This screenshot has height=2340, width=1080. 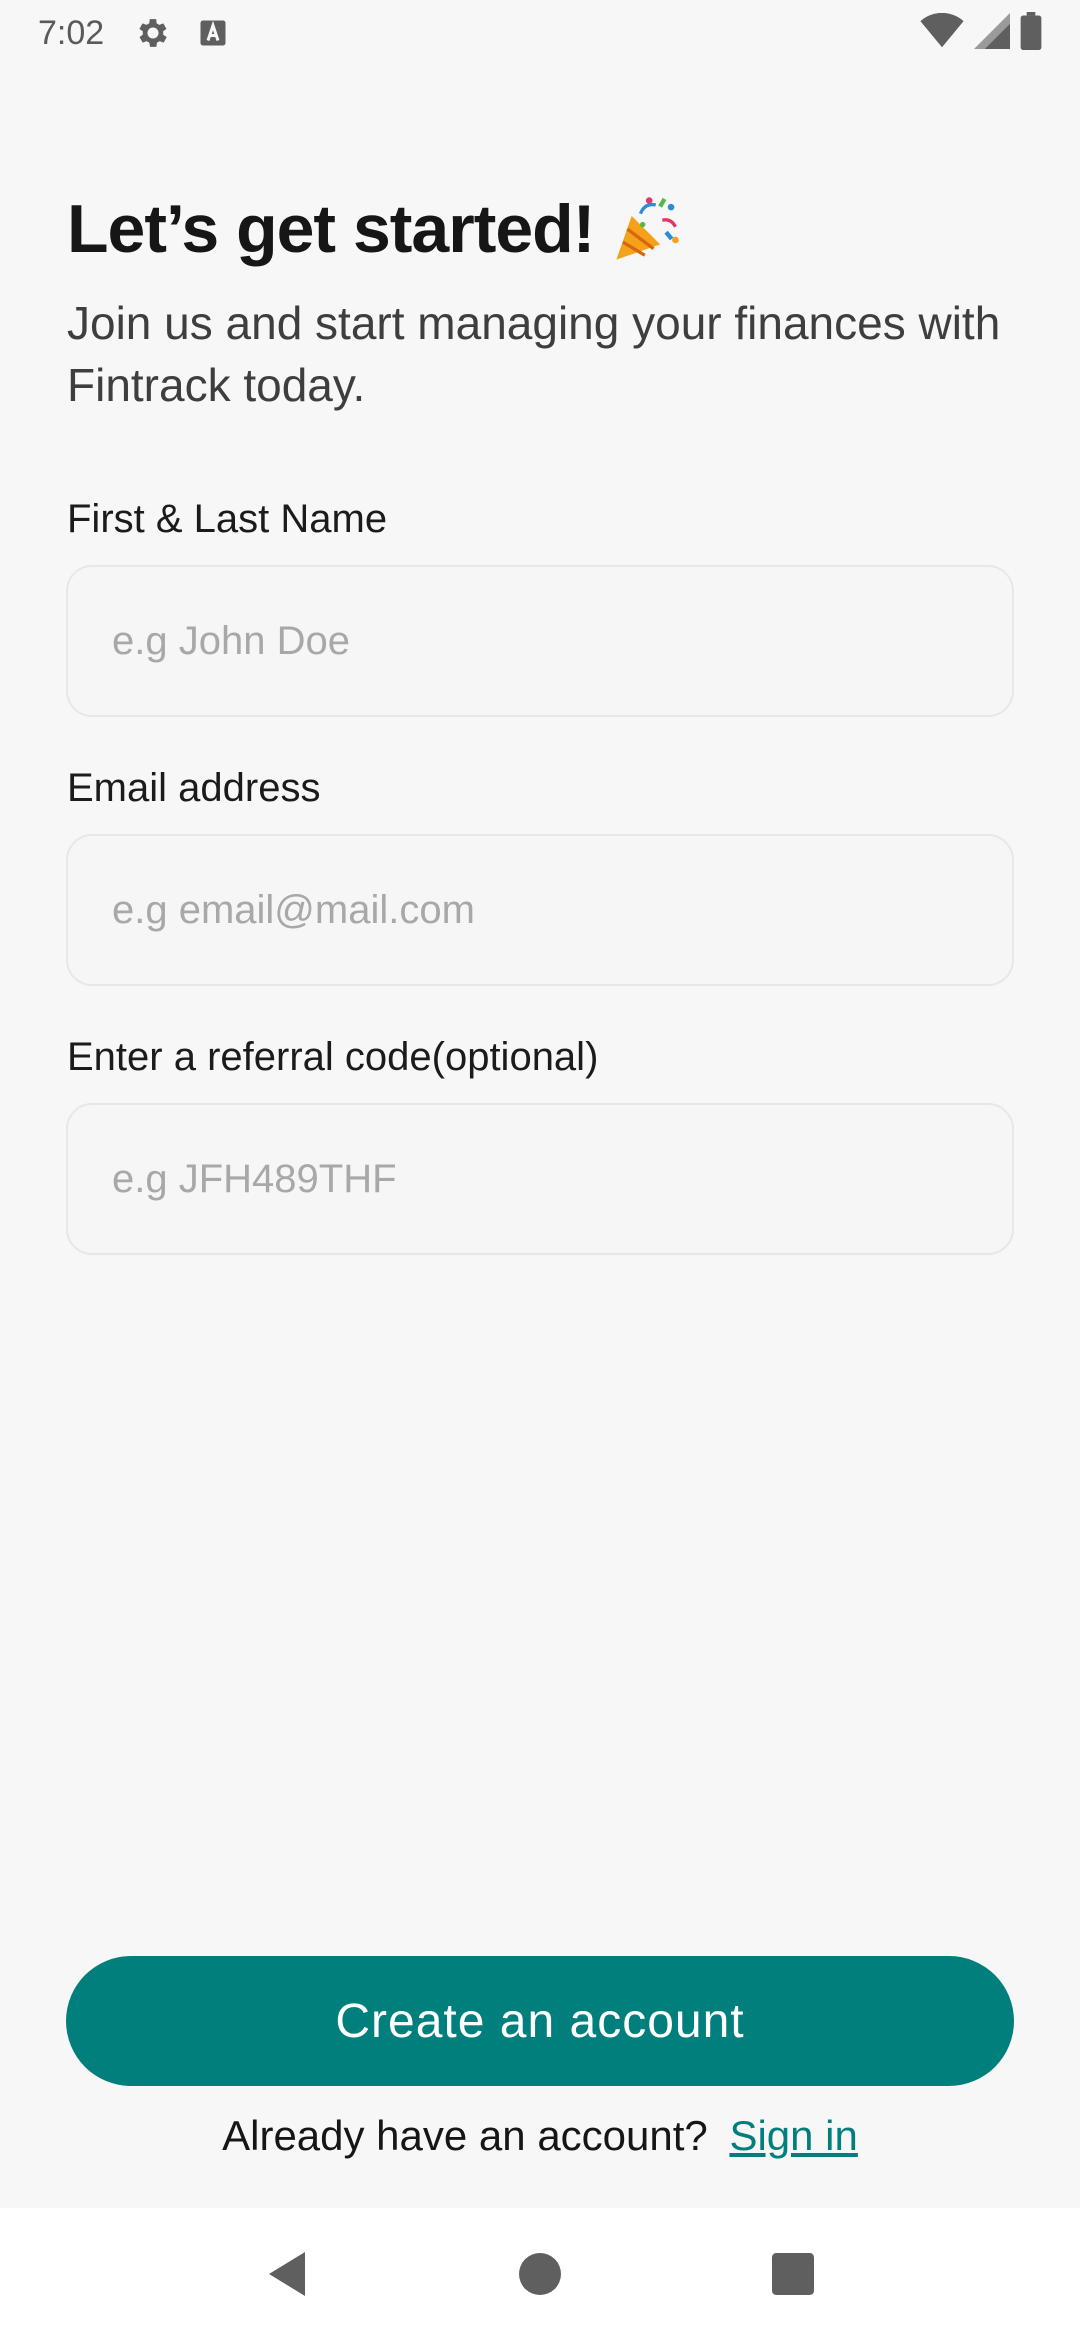 I want to click on name-input, so click(x=562, y=641).